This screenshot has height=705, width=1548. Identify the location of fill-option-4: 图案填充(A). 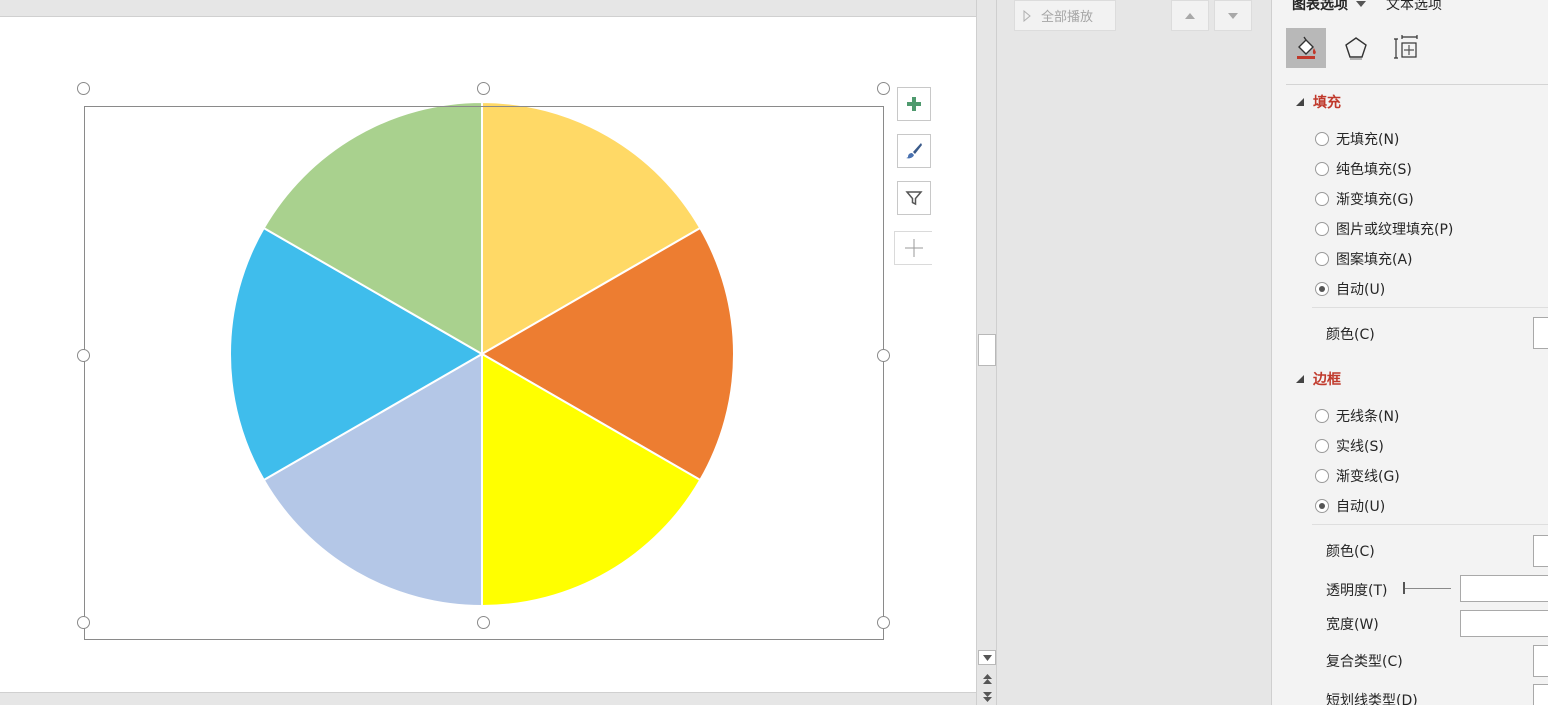
(1364, 259).